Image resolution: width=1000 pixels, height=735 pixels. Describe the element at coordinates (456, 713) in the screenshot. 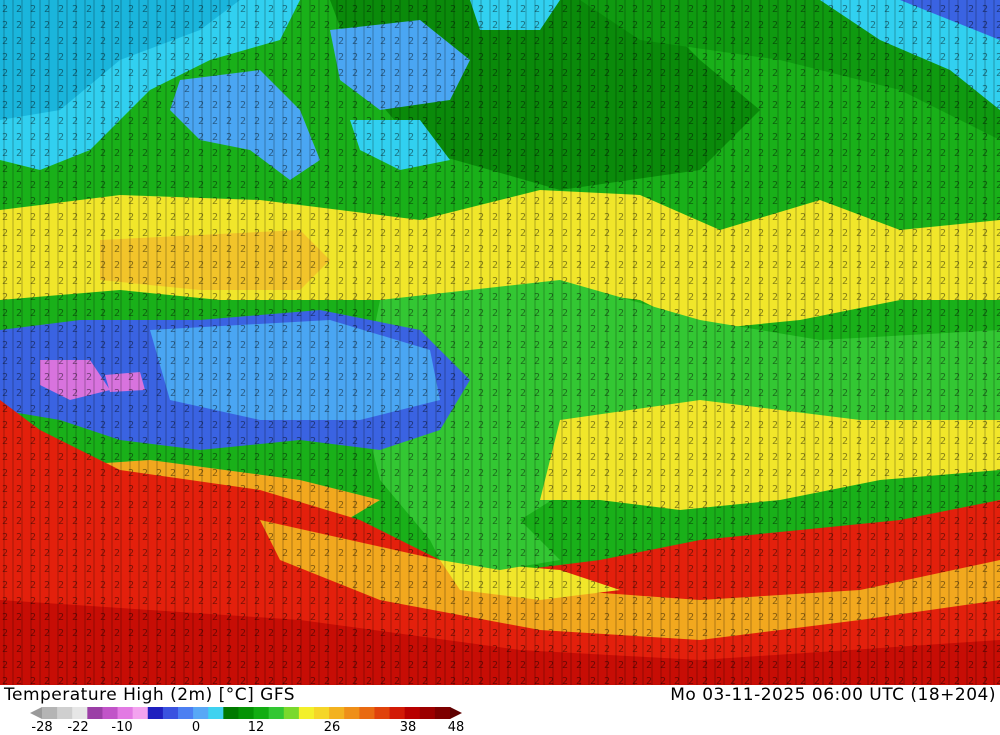

I see `colorbar-arrow-right` at that location.